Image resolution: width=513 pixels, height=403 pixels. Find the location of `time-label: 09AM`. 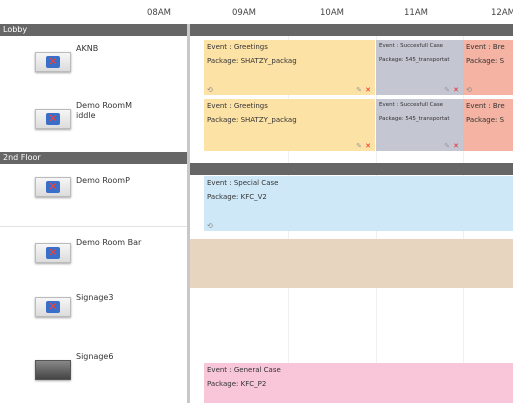

time-label: 09AM is located at coordinates (244, 13).